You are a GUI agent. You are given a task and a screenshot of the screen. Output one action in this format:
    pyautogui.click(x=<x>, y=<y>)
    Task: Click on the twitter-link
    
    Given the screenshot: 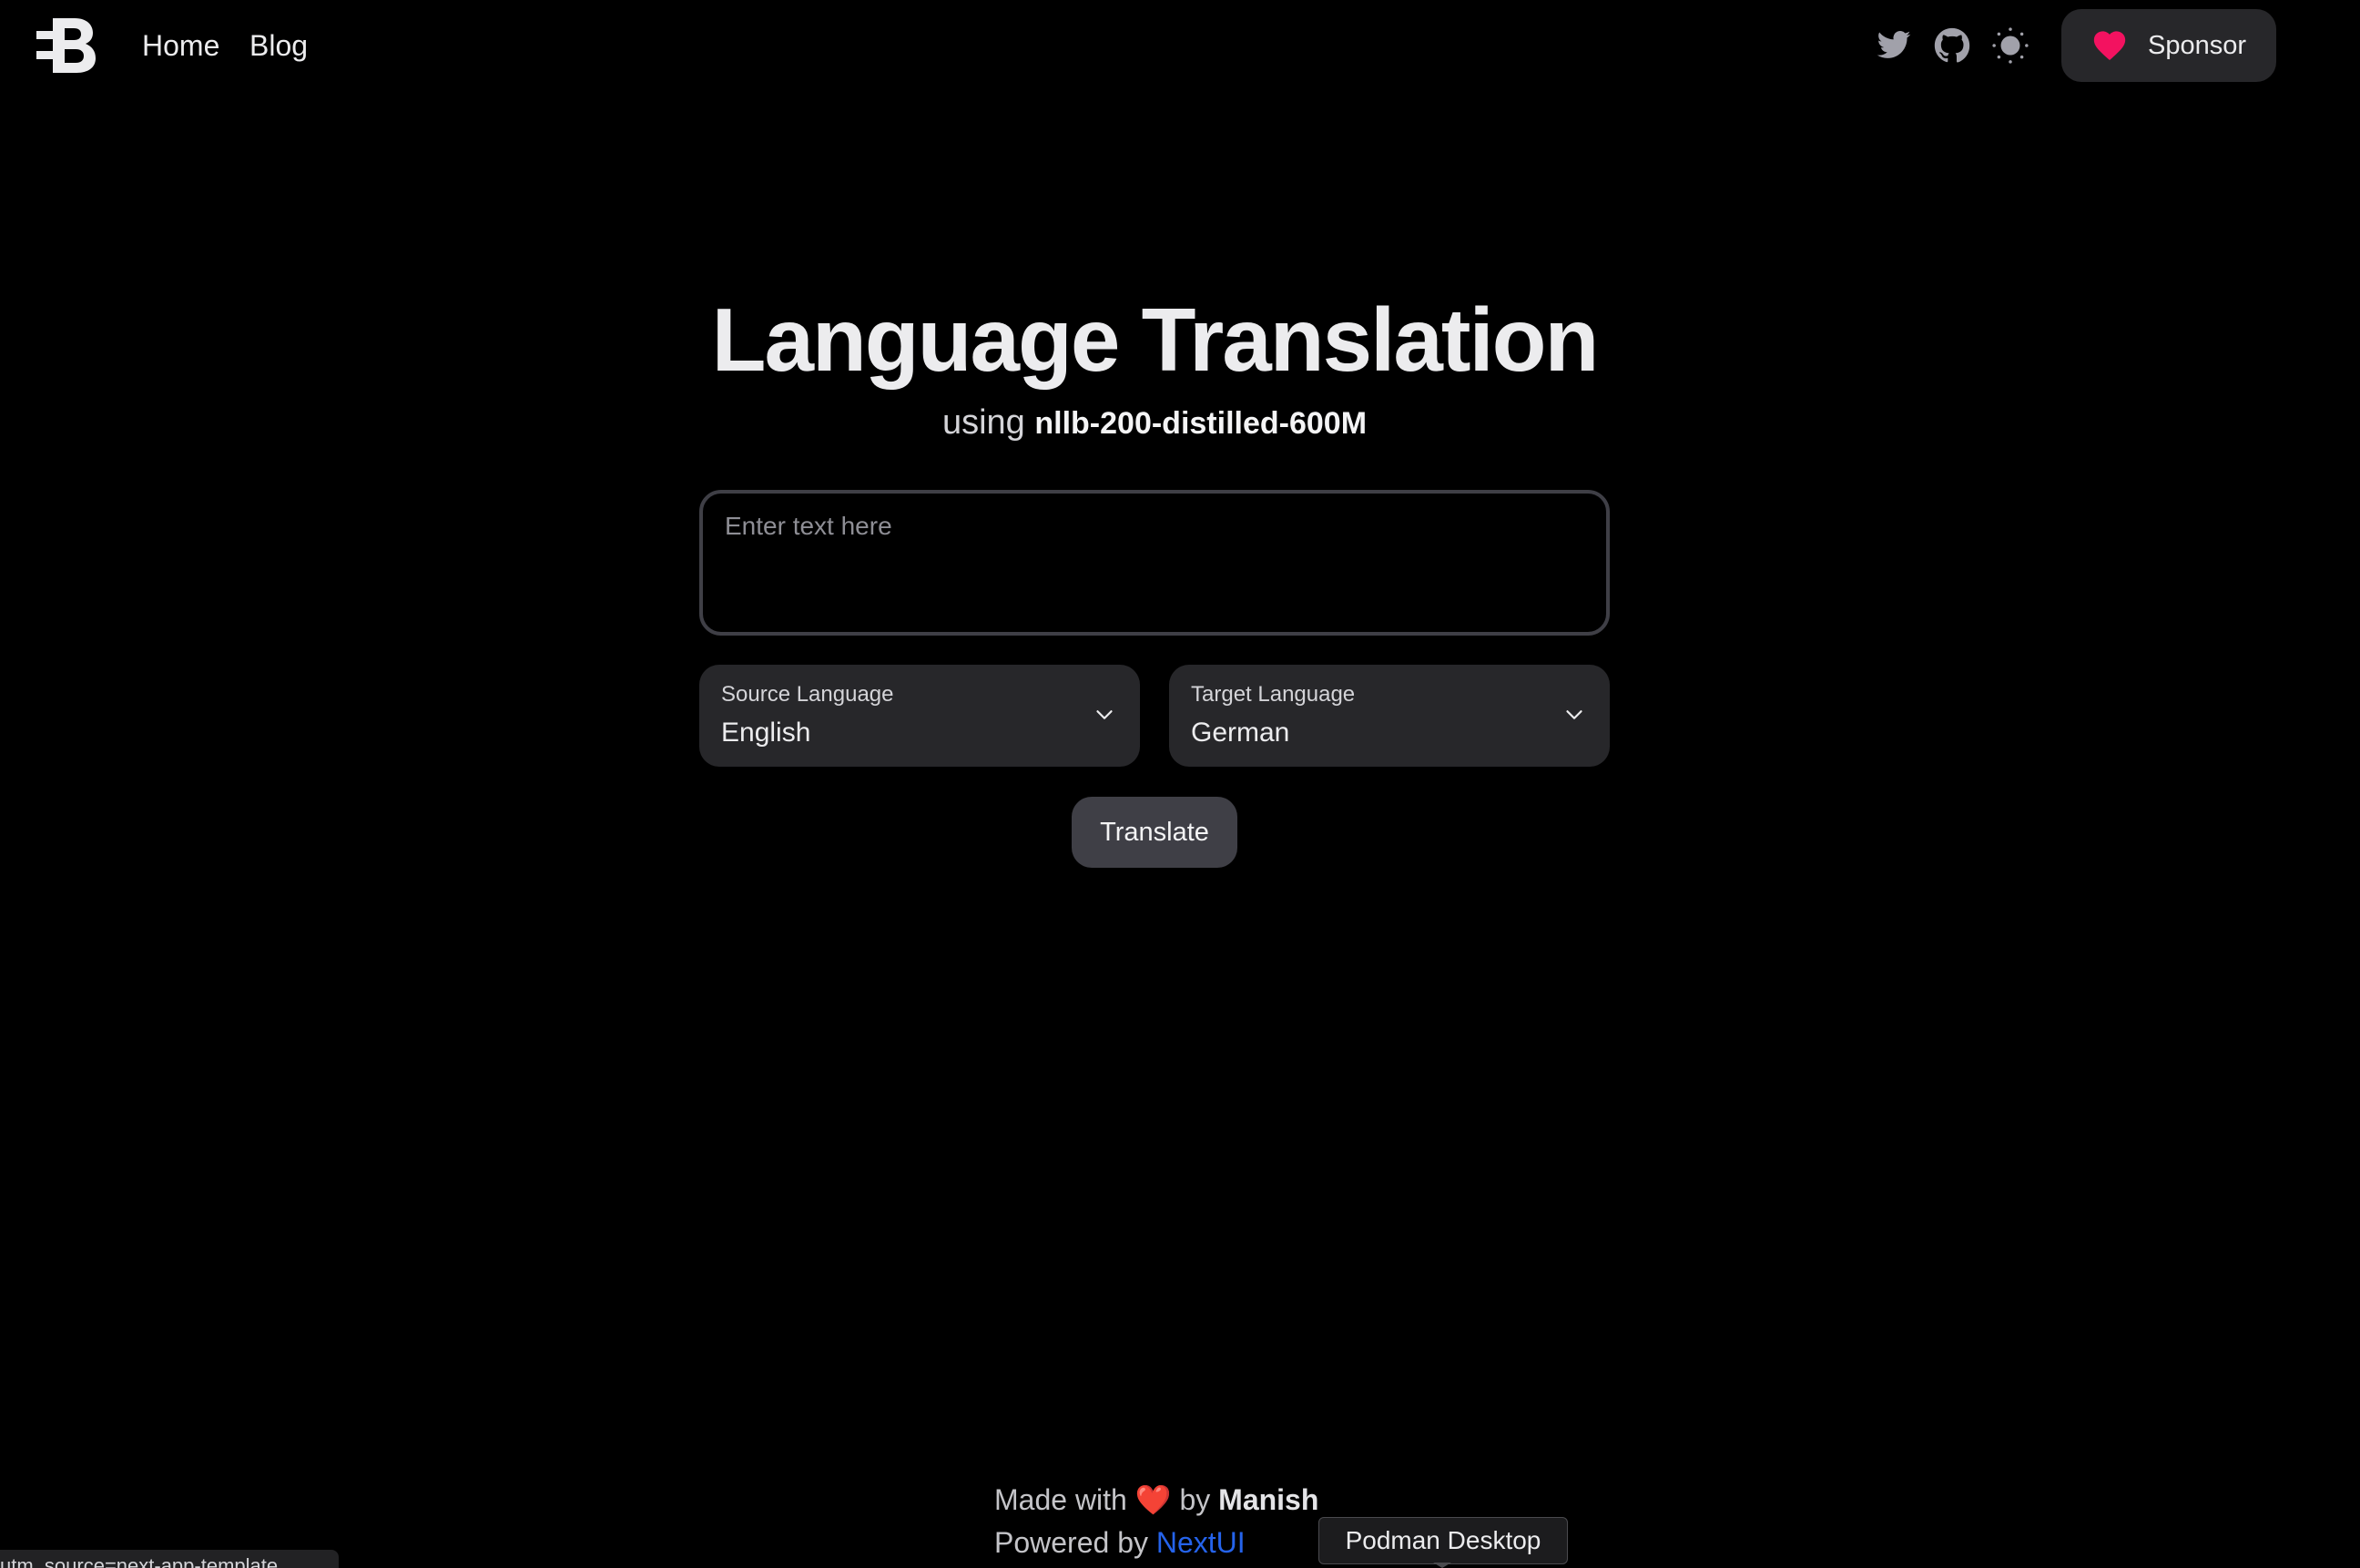 What is the action you would take?
    pyautogui.click(x=1894, y=46)
    